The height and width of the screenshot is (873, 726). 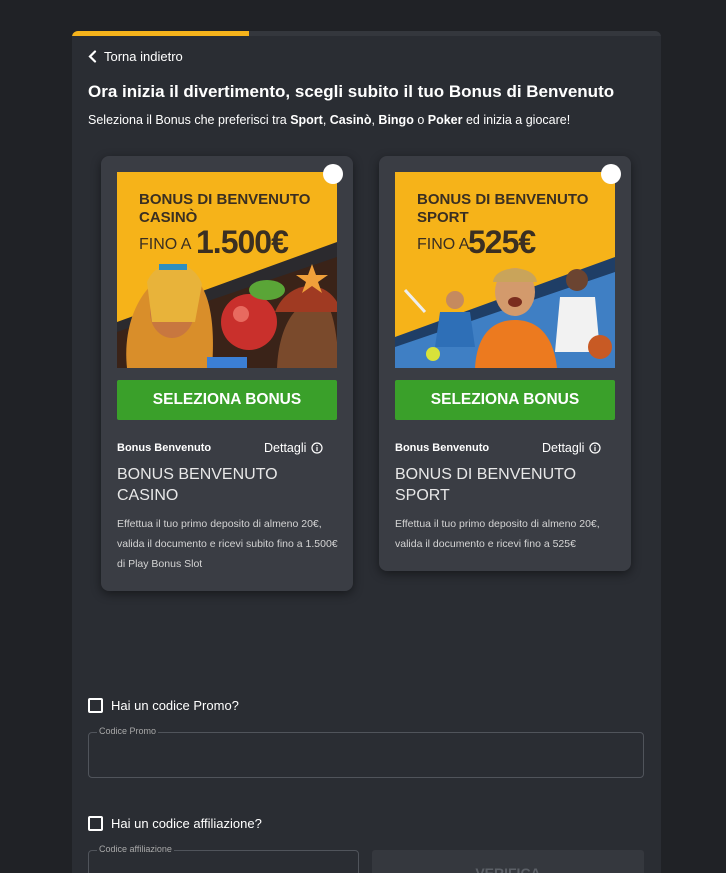 What do you see at coordinates (160, 33) in the screenshot?
I see `progress-fill` at bounding box center [160, 33].